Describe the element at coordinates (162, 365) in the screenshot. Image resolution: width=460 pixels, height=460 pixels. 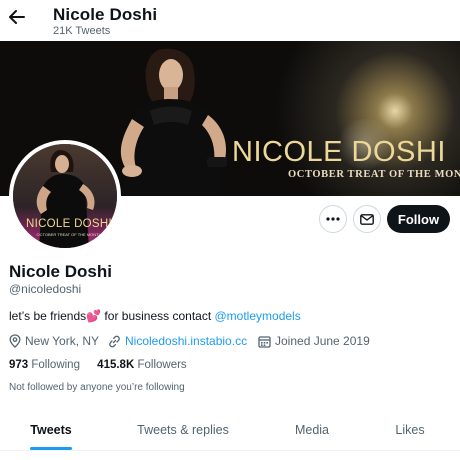
I see `followers-label: Followers` at that location.